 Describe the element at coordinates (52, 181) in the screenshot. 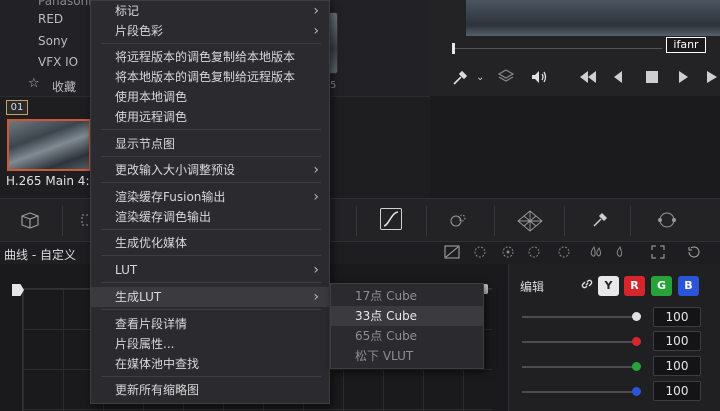

I see `clip-codec-label: H.265 Main 4:2` at that location.